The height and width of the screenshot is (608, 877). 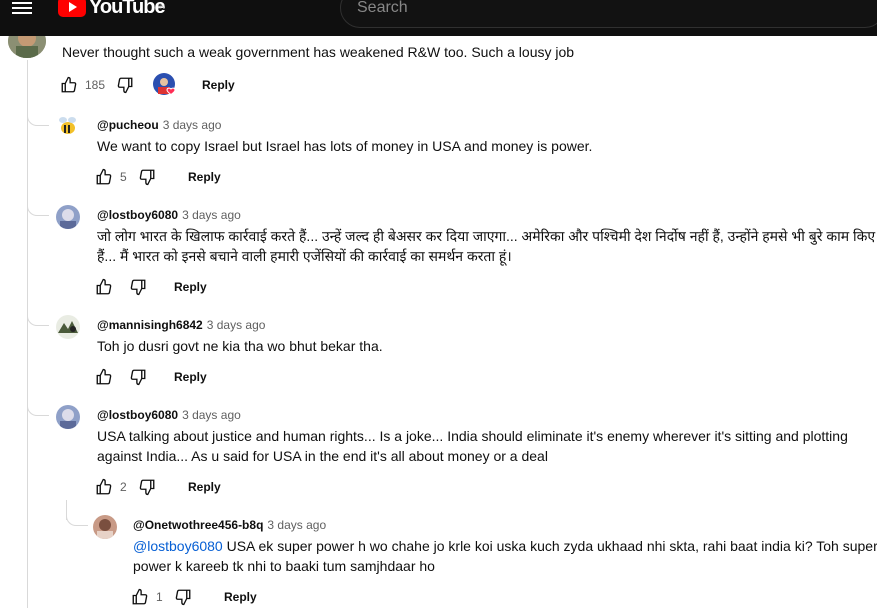 What do you see at coordinates (123, 487) in the screenshot?
I see `like-count: 2` at bounding box center [123, 487].